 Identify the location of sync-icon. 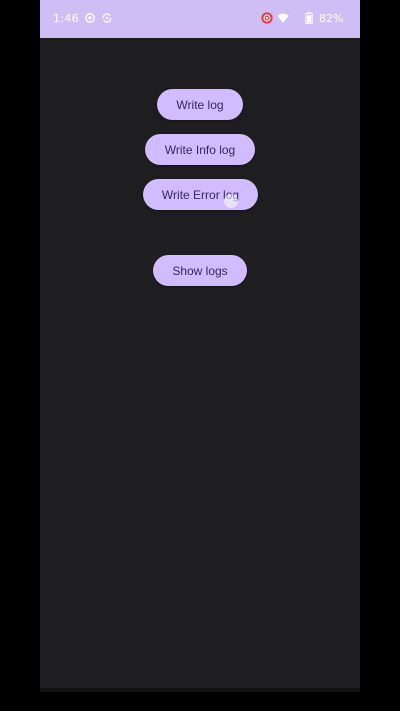
(107, 18).